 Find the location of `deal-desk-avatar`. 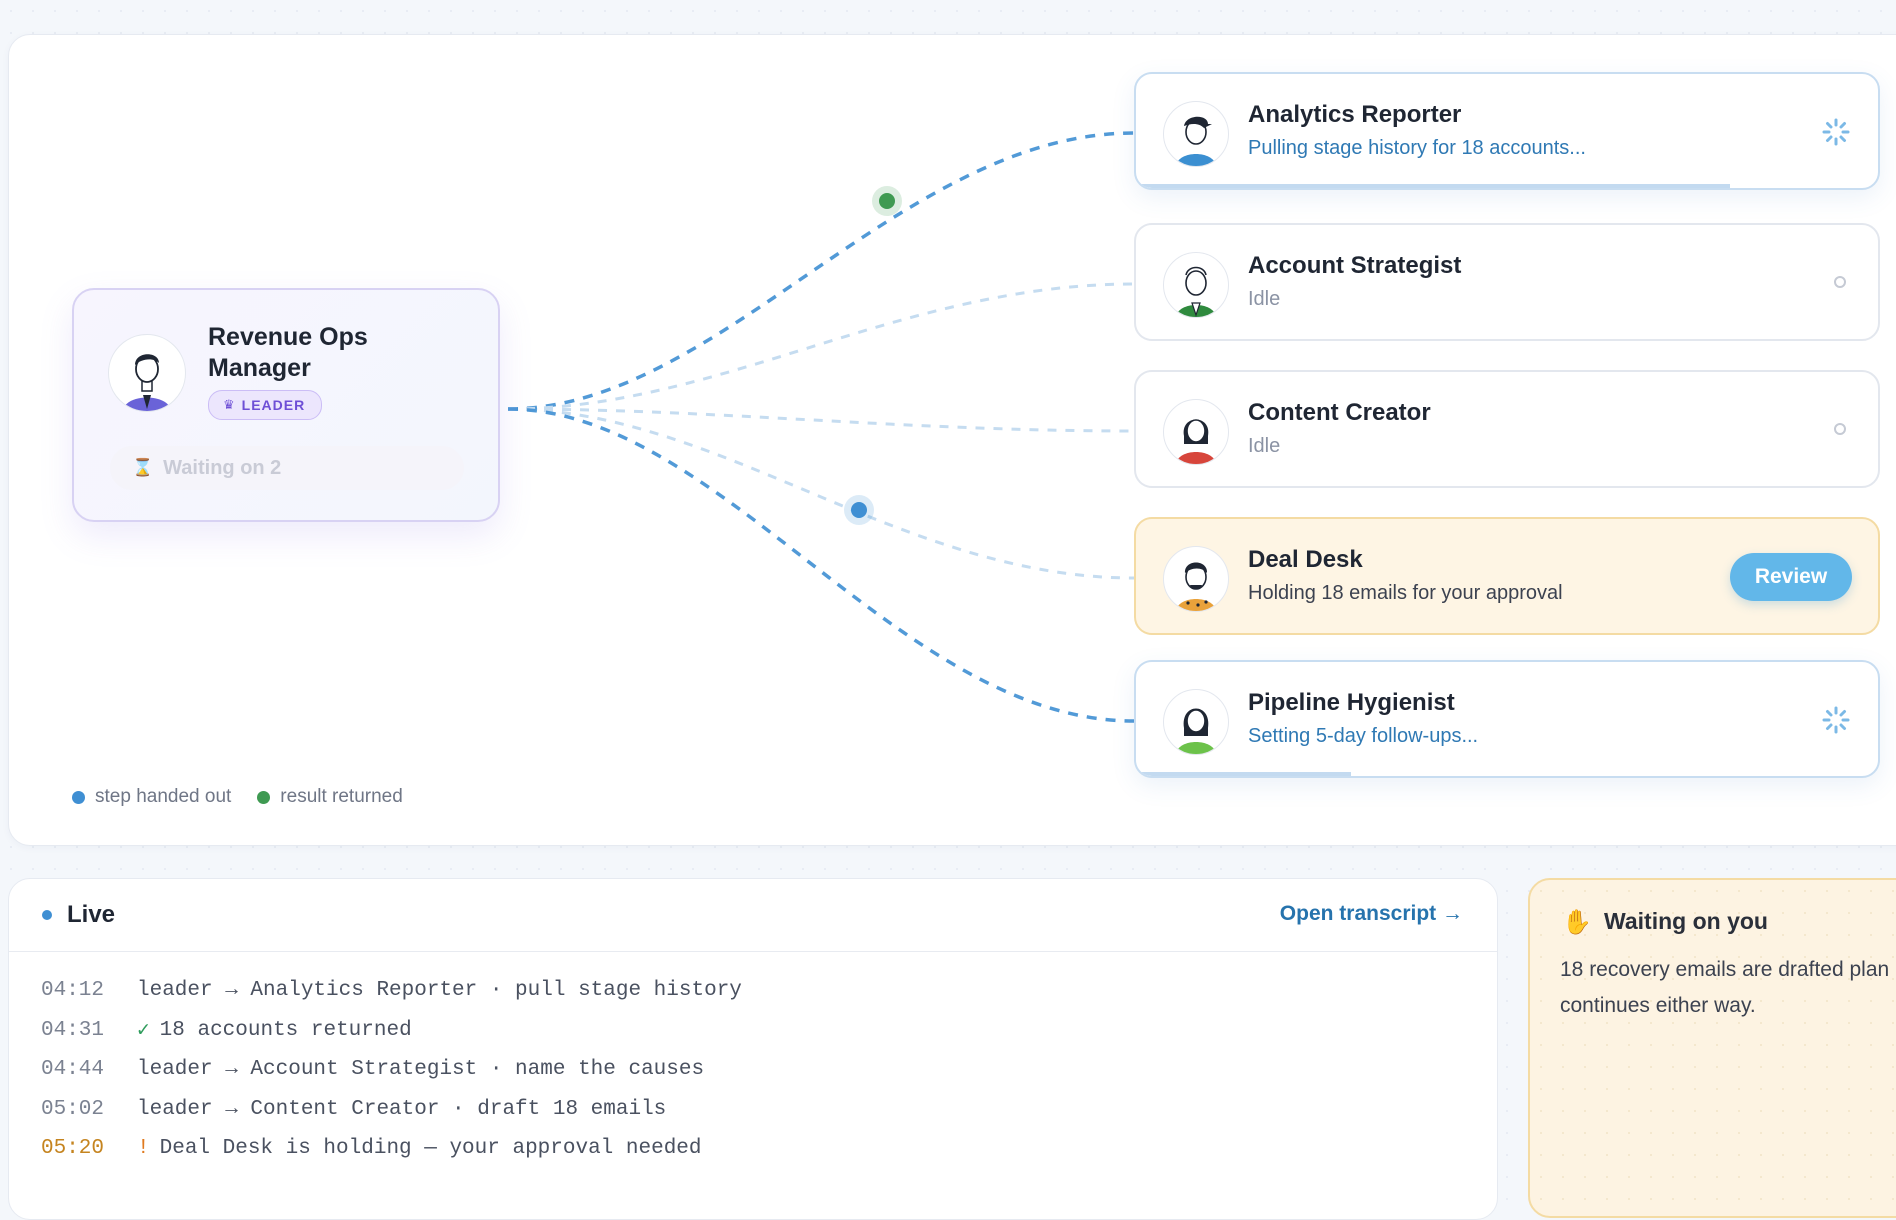

deal-desk-avatar is located at coordinates (1196, 579).